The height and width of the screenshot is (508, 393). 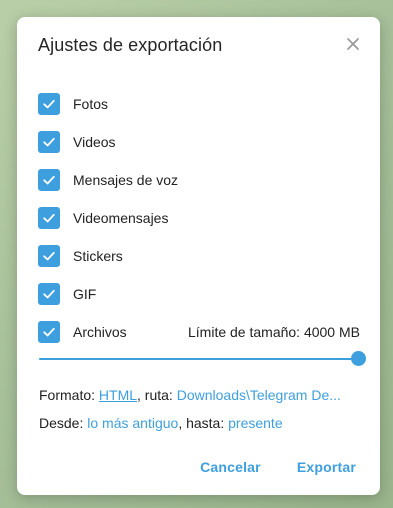 I want to click on photos-label: Fotos, so click(x=91, y=104).